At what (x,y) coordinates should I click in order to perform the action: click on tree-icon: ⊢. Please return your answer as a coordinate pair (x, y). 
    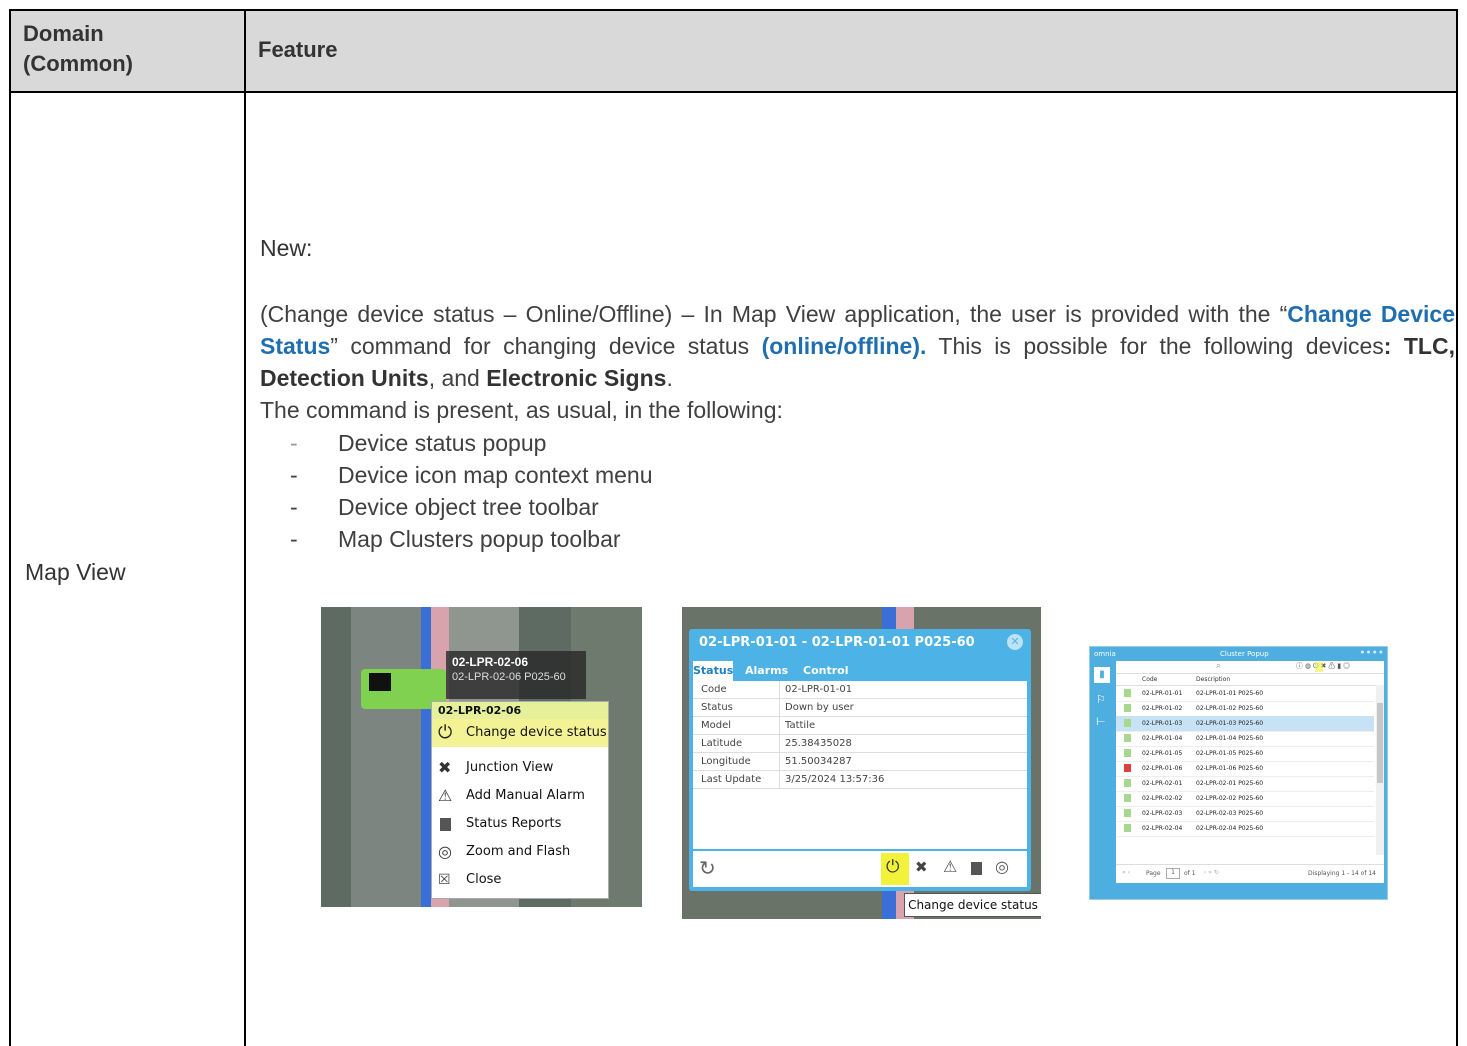
    Looking at the image, I should click on (1101, 721).